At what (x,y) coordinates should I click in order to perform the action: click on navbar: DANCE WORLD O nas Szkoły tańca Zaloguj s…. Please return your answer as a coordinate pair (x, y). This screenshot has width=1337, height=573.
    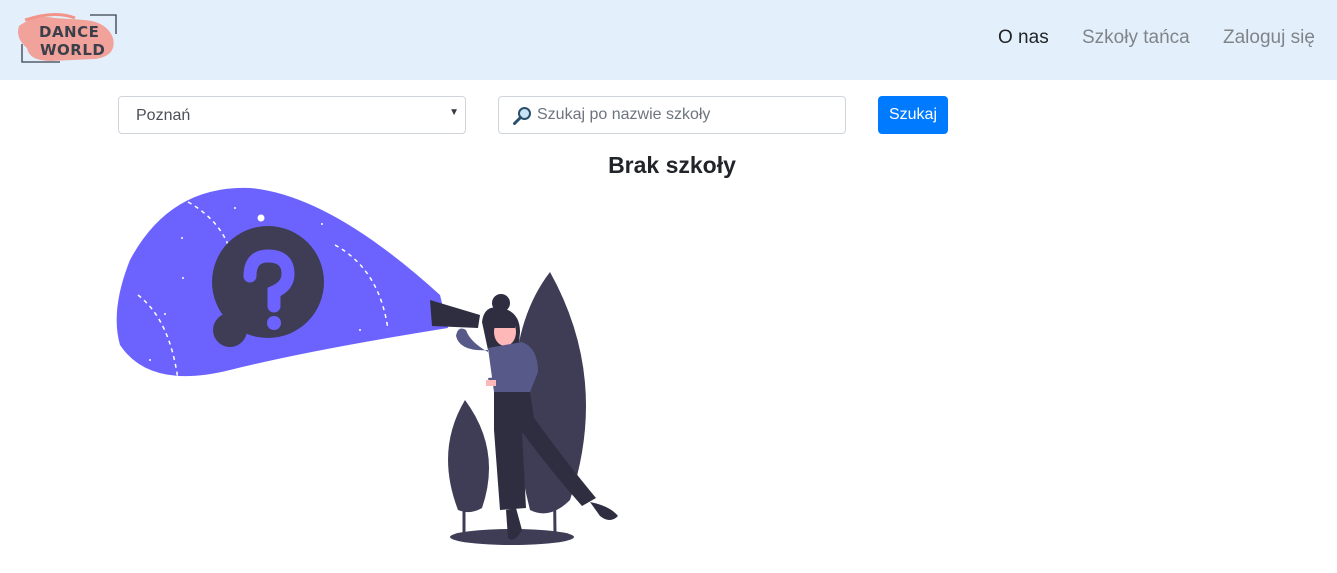
    Looking at the image, I should click on (668, 40).